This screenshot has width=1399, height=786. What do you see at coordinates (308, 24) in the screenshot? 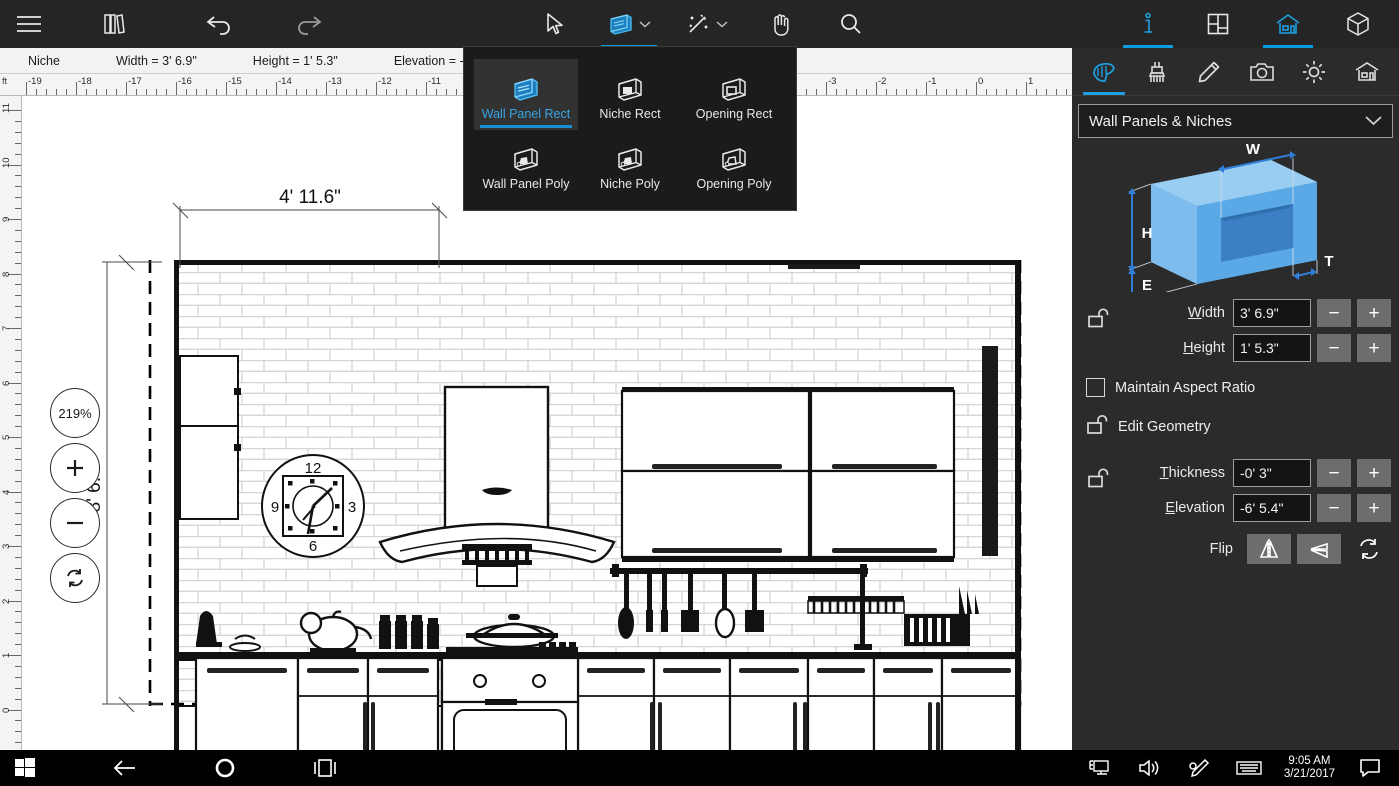
I see `redo-icon` at bounding box center [308, 24].